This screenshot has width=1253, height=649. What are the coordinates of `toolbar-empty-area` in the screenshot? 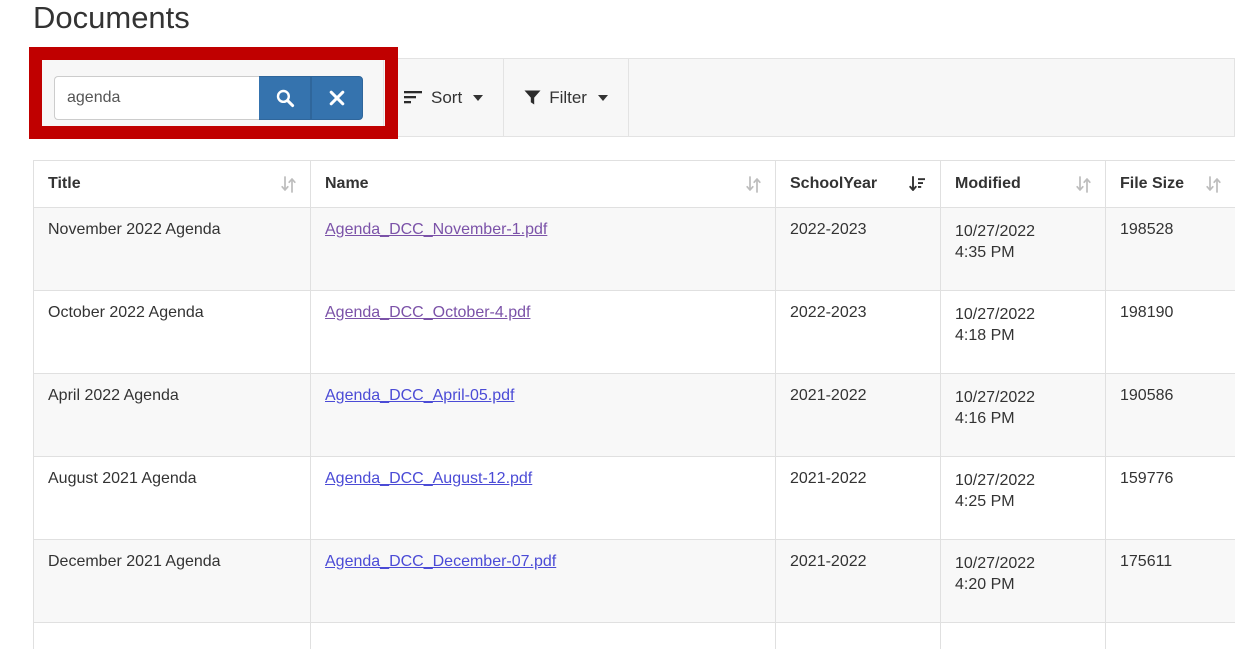 It's located at (931, 97).